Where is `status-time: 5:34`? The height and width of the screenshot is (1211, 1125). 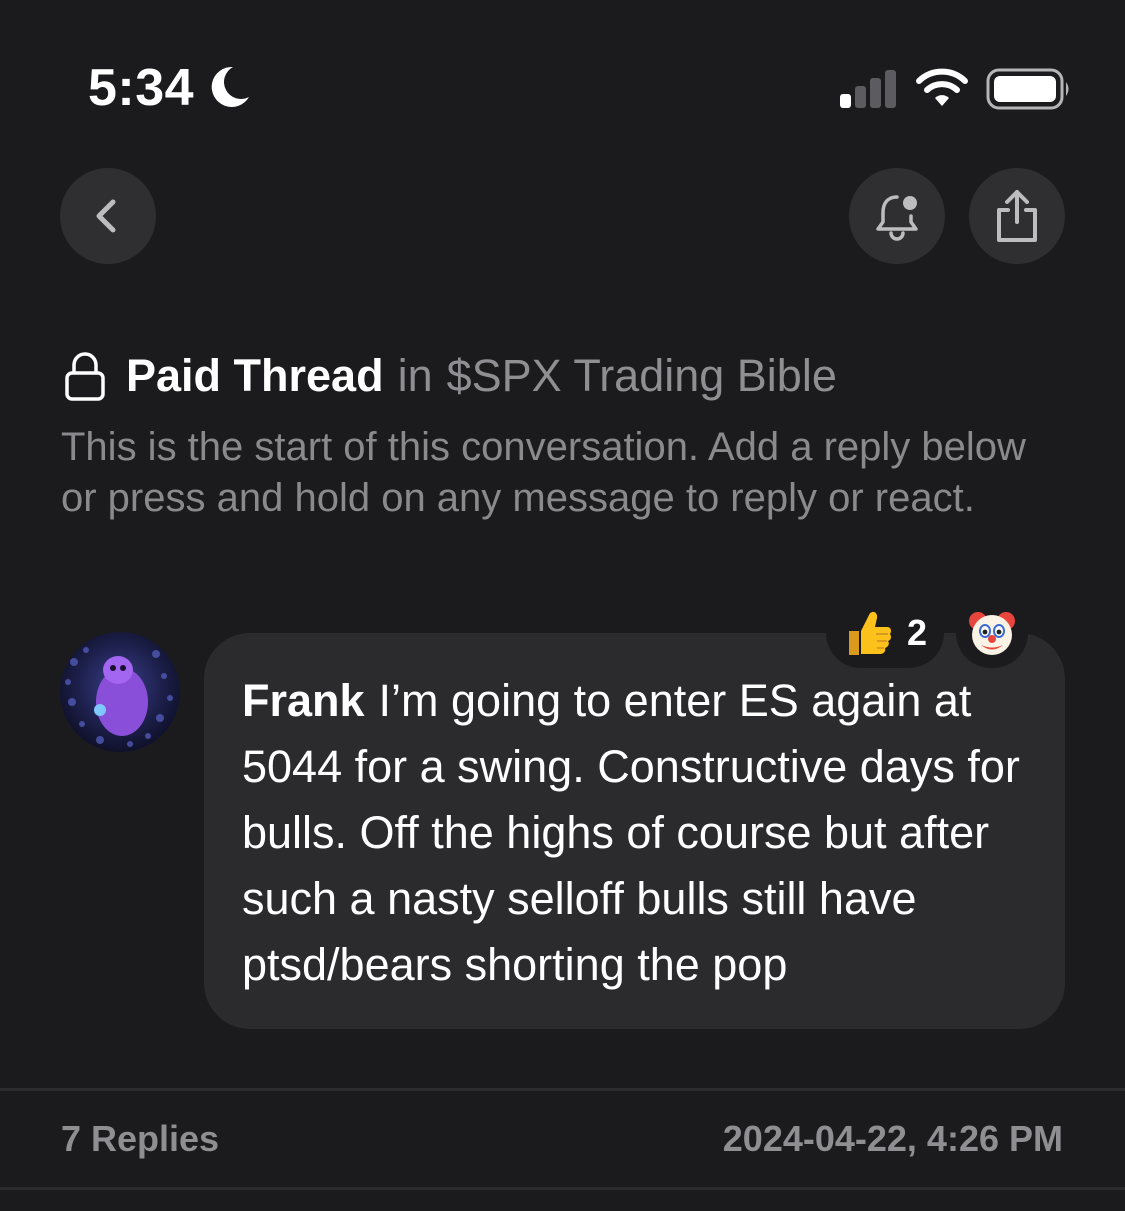
status-time: 5:34 is located at coordinates (141, 88).